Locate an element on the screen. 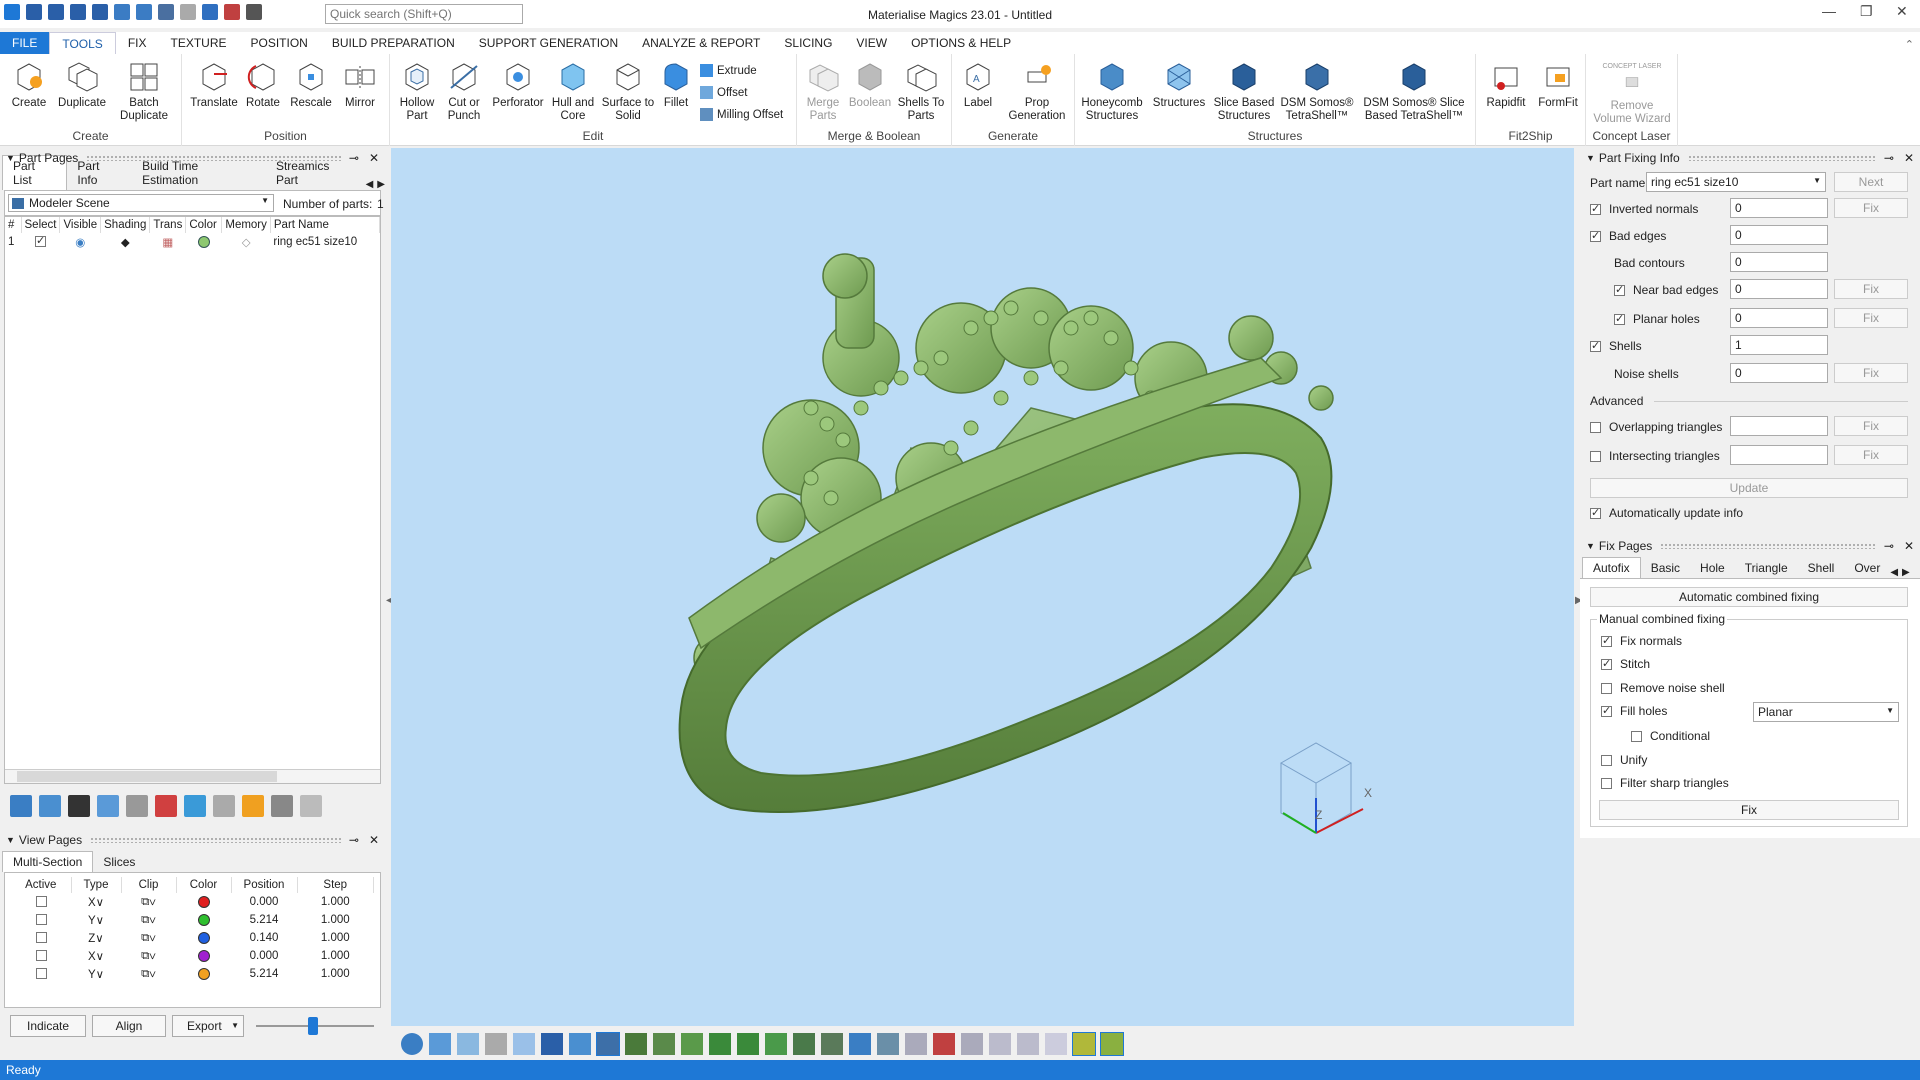 Image resolution: width=1920 pixels, height=1080 pixels. collapse-arrow-icon: ▼ is located at coordinates (1590, 546).